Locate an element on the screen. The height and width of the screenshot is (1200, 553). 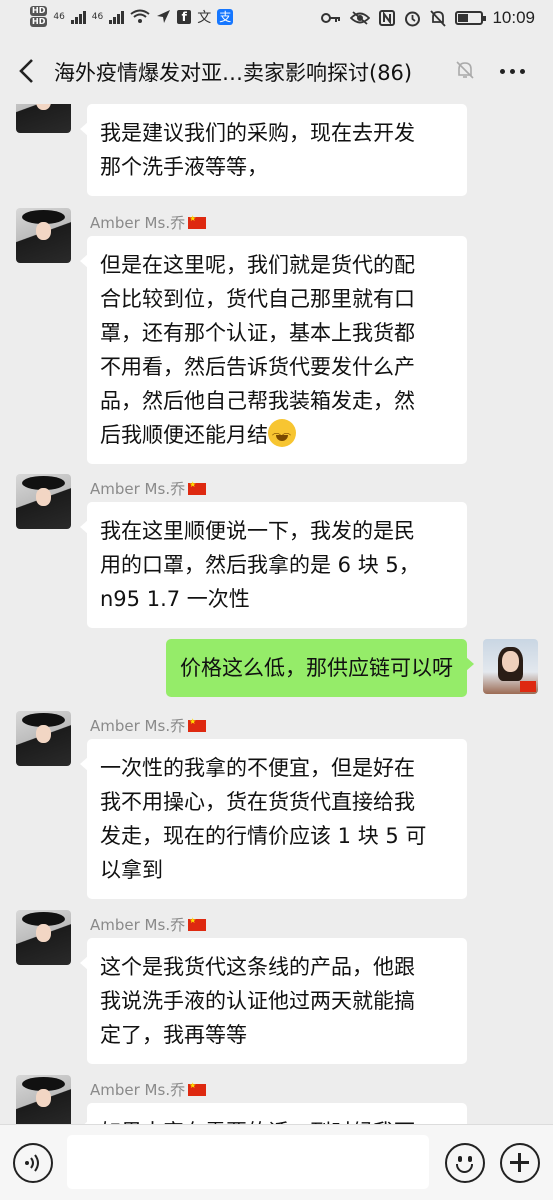
input-bar is located at coordinates (276, 1162).